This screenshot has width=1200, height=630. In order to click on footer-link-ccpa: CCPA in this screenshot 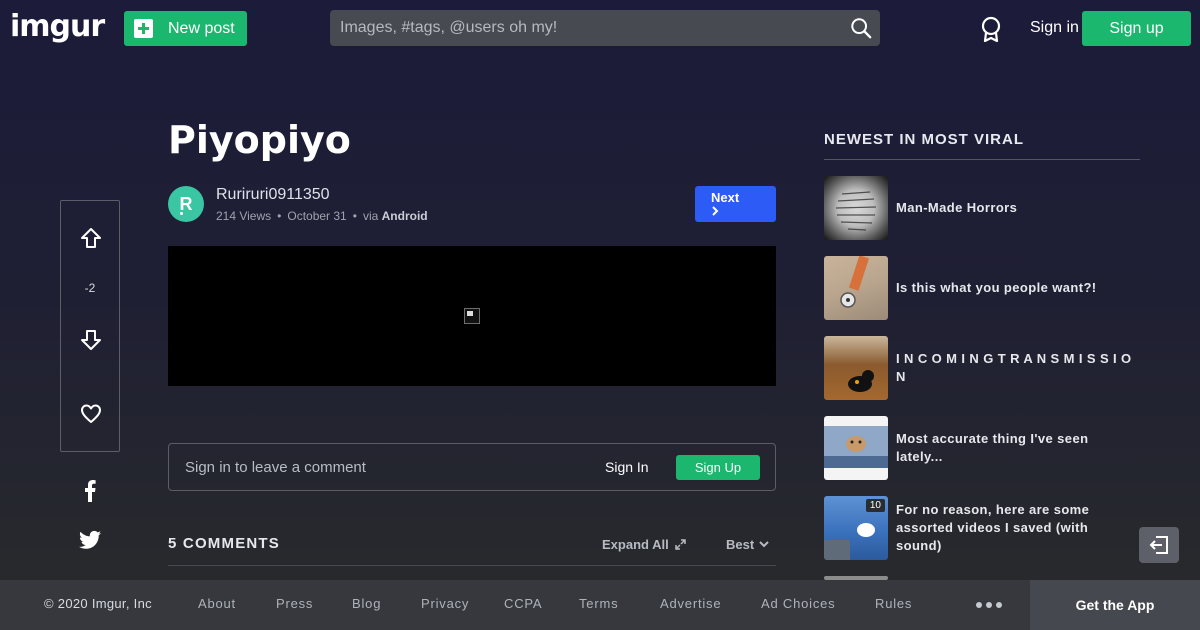, I will do `click(523, 603)`.